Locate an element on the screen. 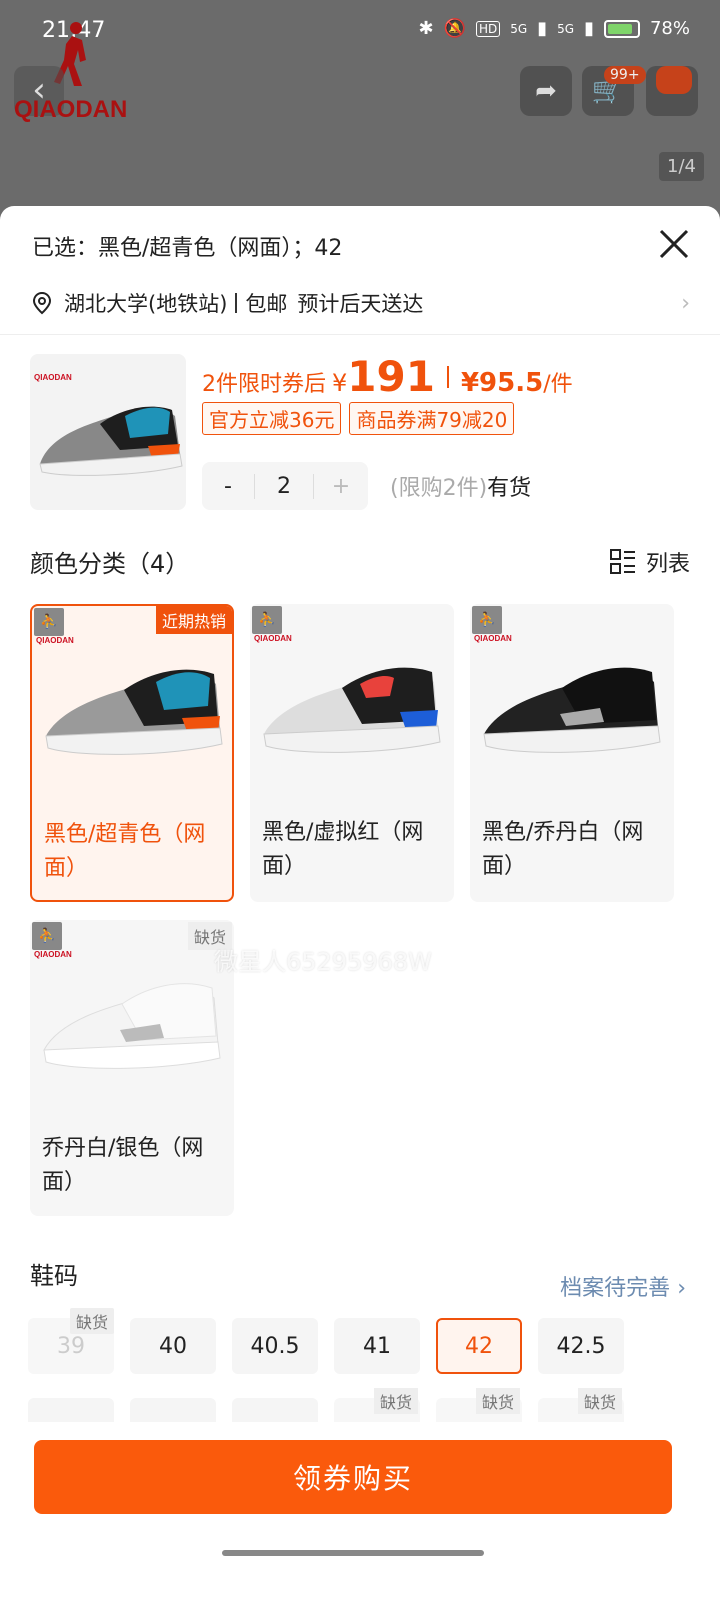 This screenshot has width=720, height=1600. quantity-value: 2 is located at coordinates (284, 486).